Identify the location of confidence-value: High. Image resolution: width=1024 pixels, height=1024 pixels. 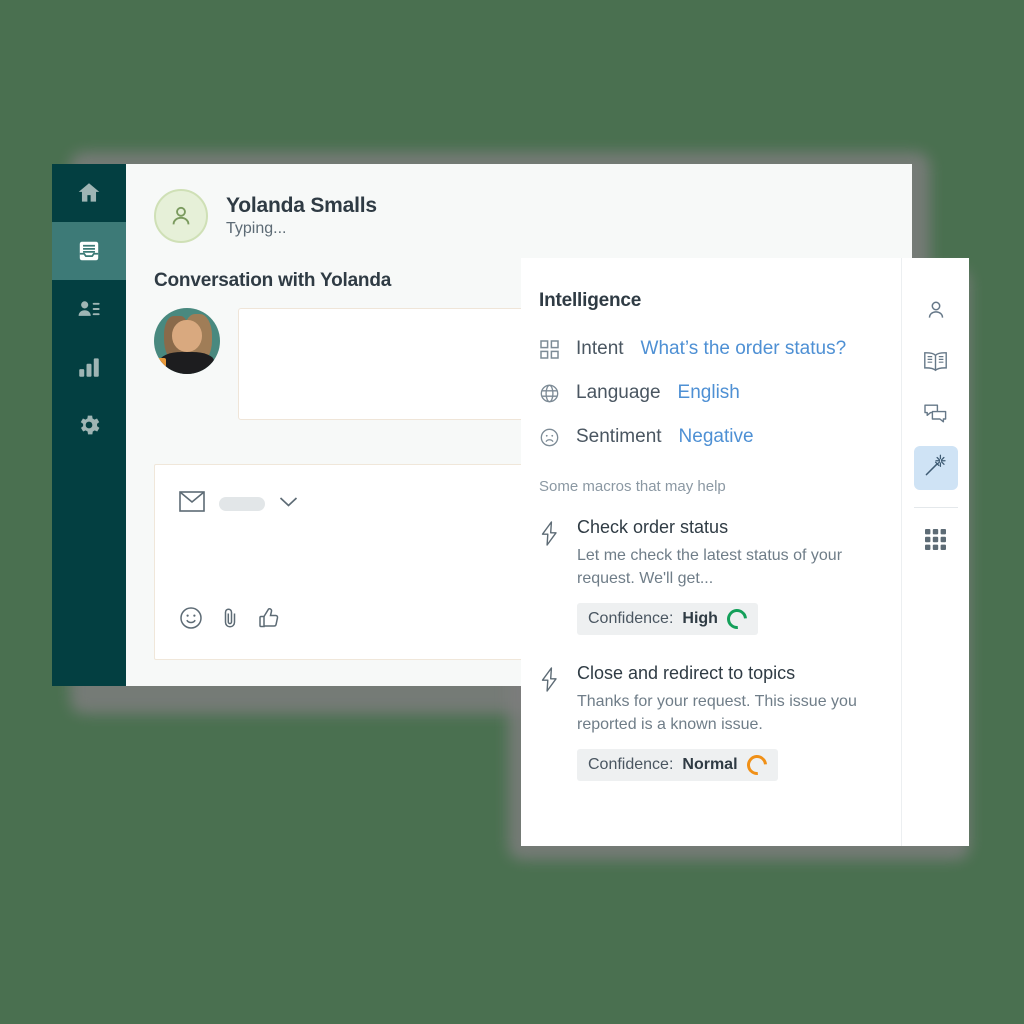
(700, 618).